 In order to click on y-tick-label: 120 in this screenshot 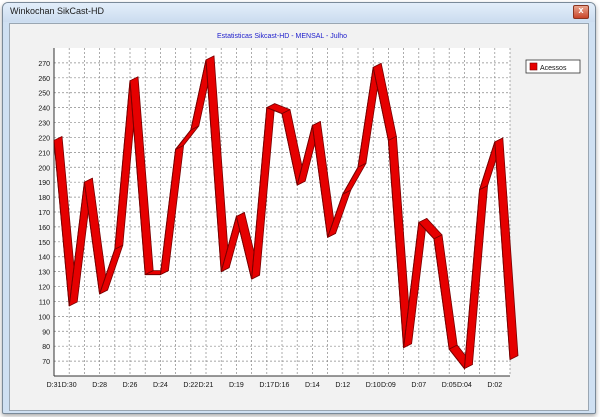, I will do `click(44, 288)`.